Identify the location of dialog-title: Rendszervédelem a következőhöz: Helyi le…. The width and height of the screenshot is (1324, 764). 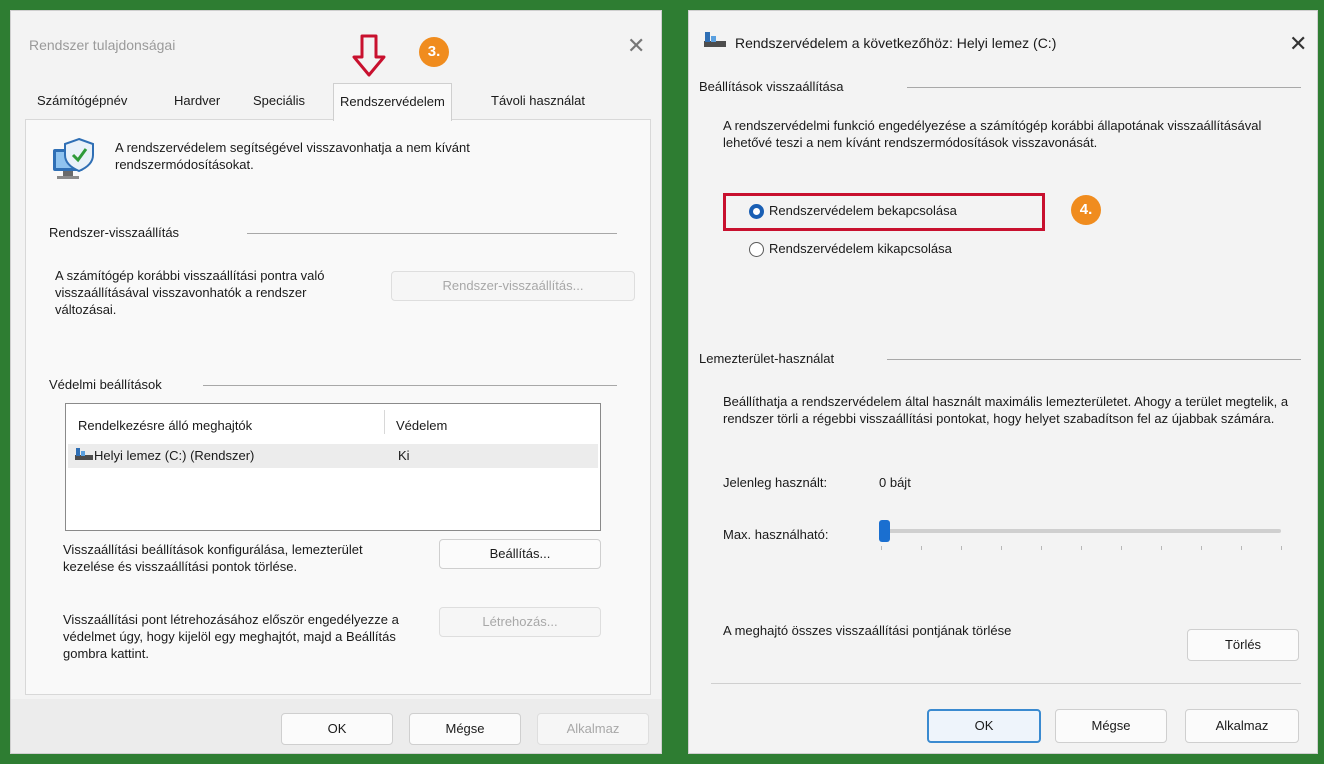
(896, 43).